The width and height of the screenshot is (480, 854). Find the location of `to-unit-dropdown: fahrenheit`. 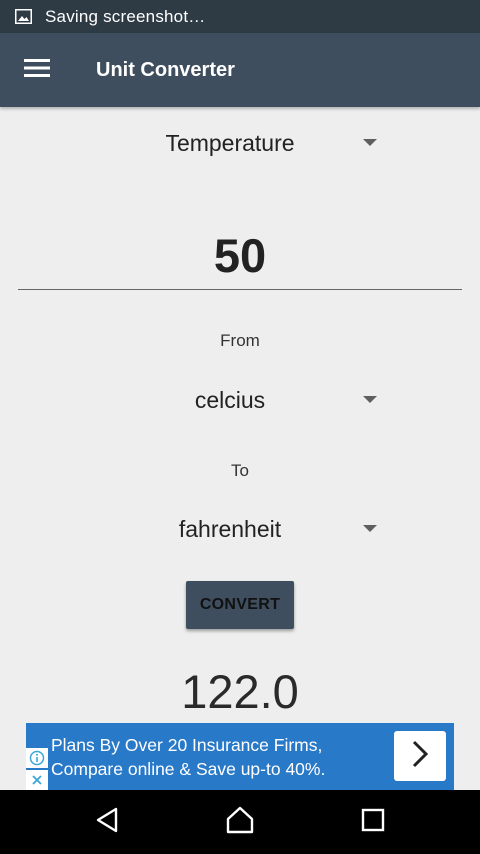

to-unit-dropdown: fahrenheit is located at coordinates (240, 529).